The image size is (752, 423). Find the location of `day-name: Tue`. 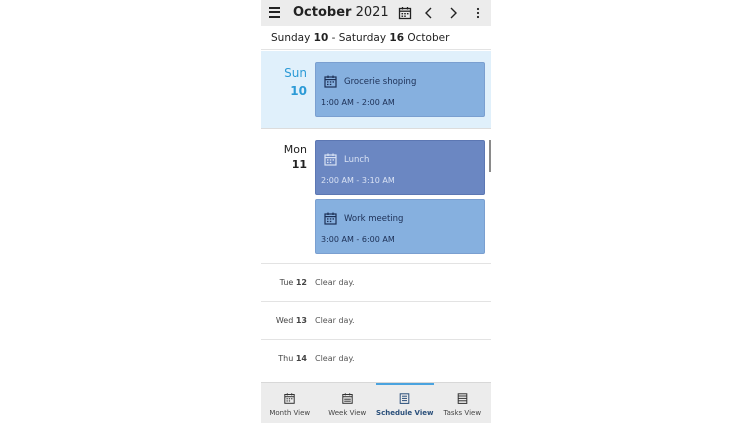

day-name: Tue is located at coordinates (286, 282).